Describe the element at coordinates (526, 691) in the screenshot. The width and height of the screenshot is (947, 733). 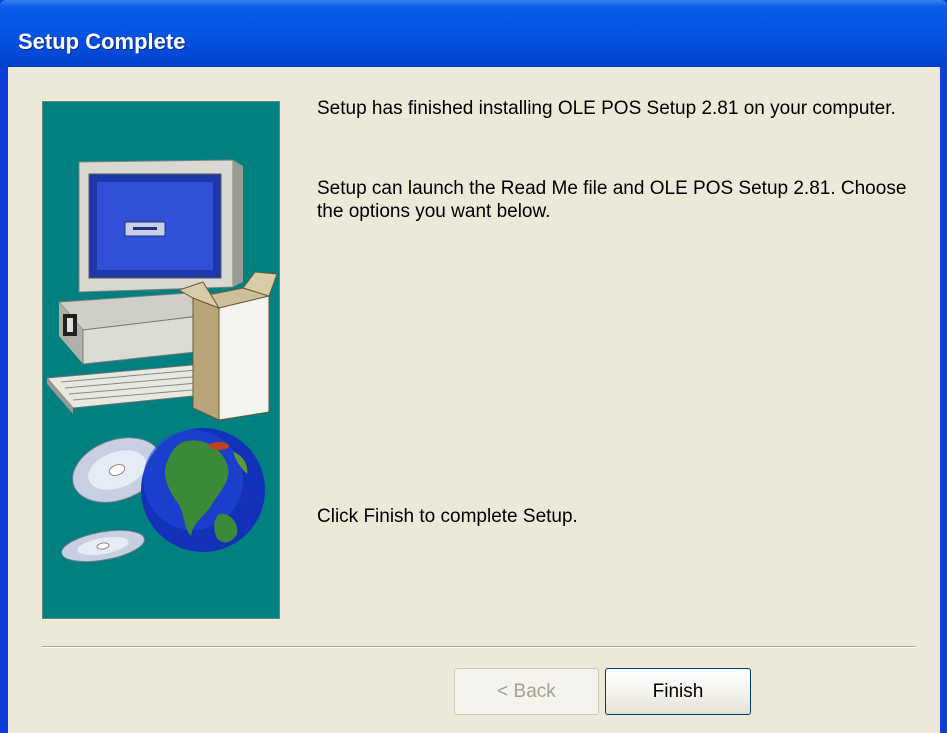
I see `back-button: < Back` at that location.